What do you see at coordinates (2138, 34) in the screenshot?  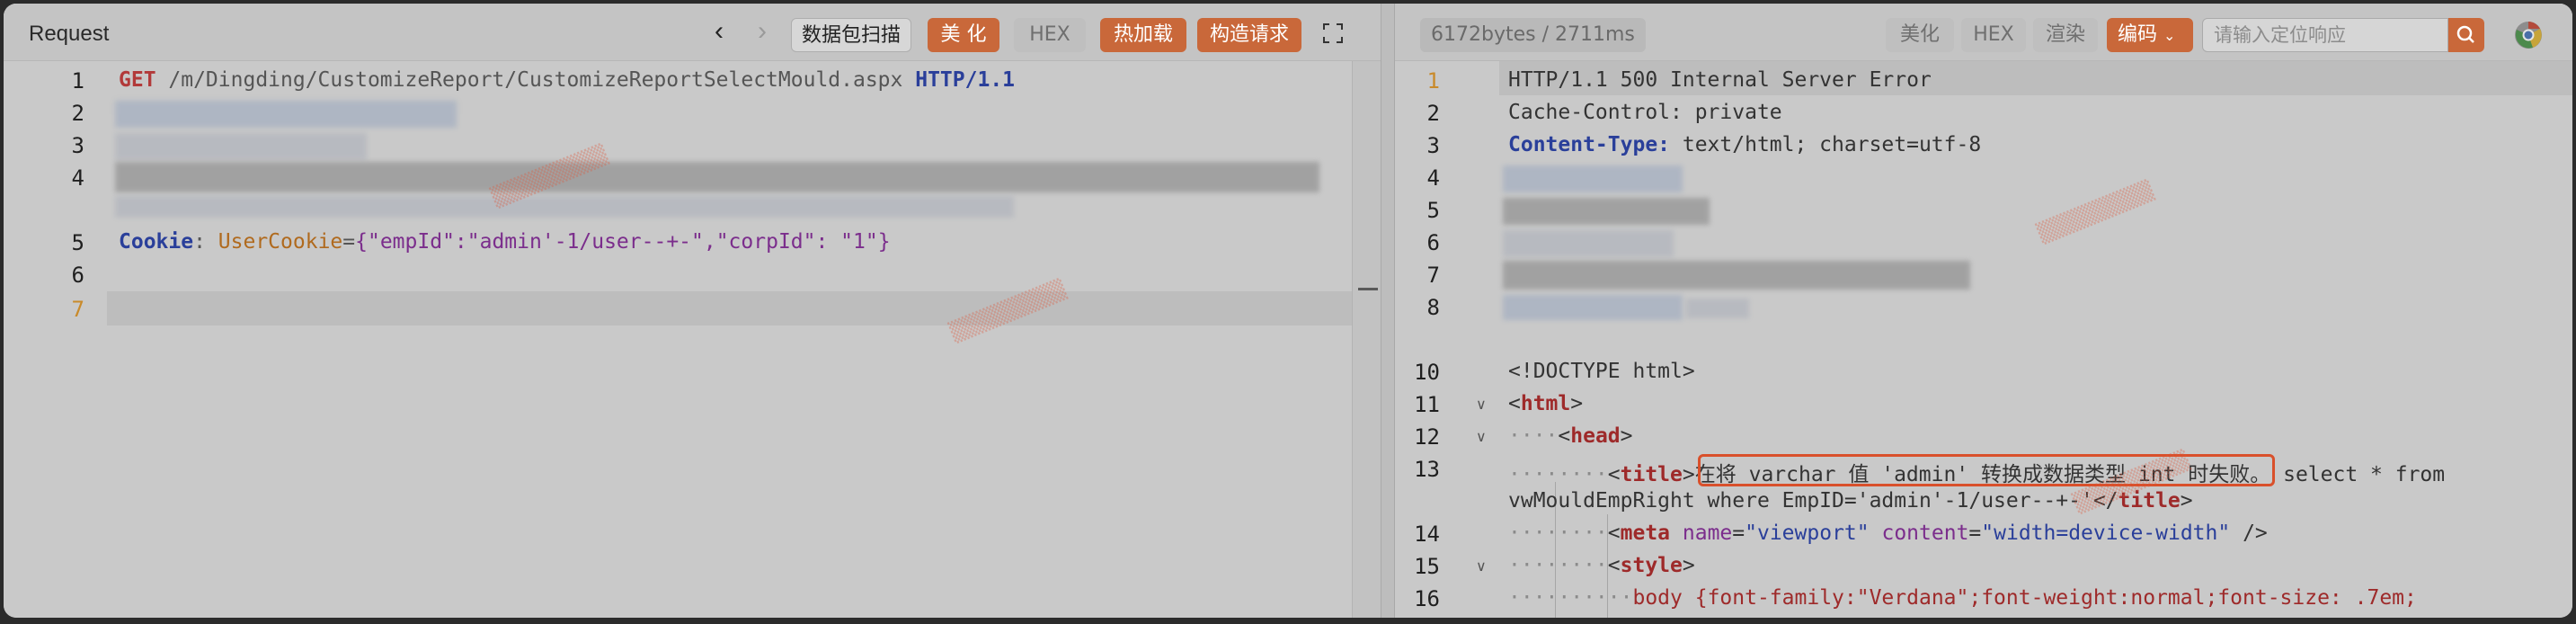 I see `encoding-label: 编码` at bounding box center [2138, 34].